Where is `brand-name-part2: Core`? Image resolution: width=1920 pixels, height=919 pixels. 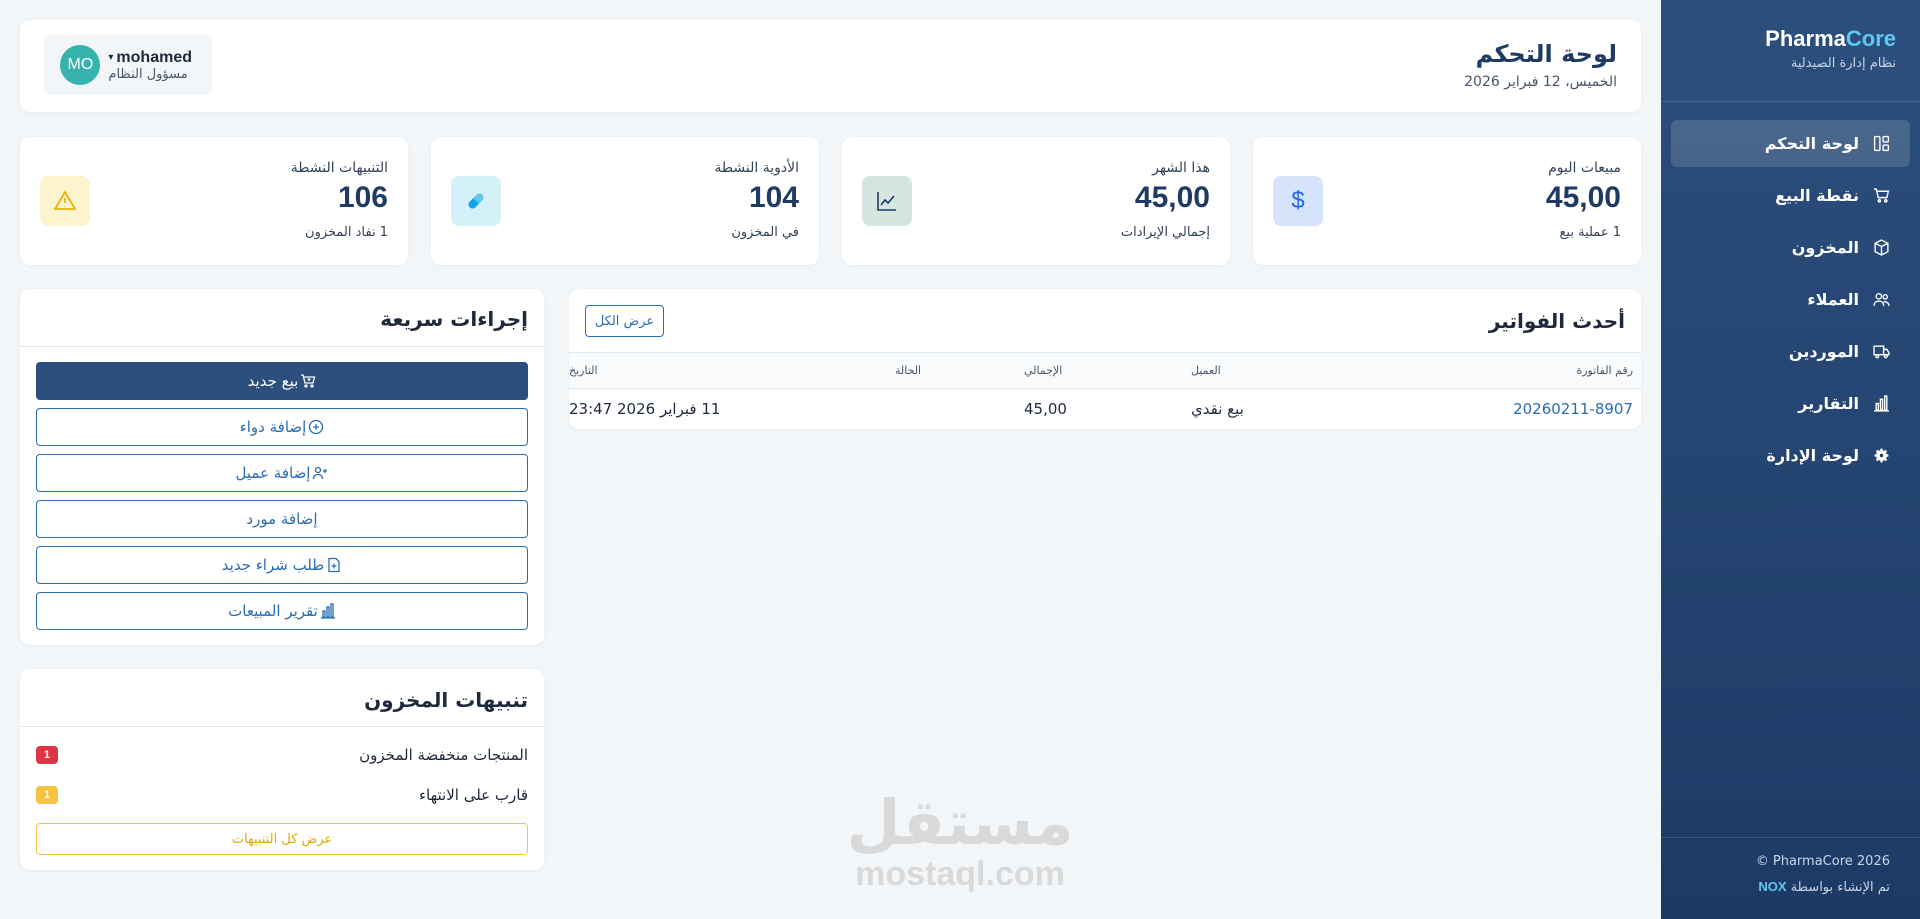 brand-name-part2: Core is located at coordinates (1870, 38).